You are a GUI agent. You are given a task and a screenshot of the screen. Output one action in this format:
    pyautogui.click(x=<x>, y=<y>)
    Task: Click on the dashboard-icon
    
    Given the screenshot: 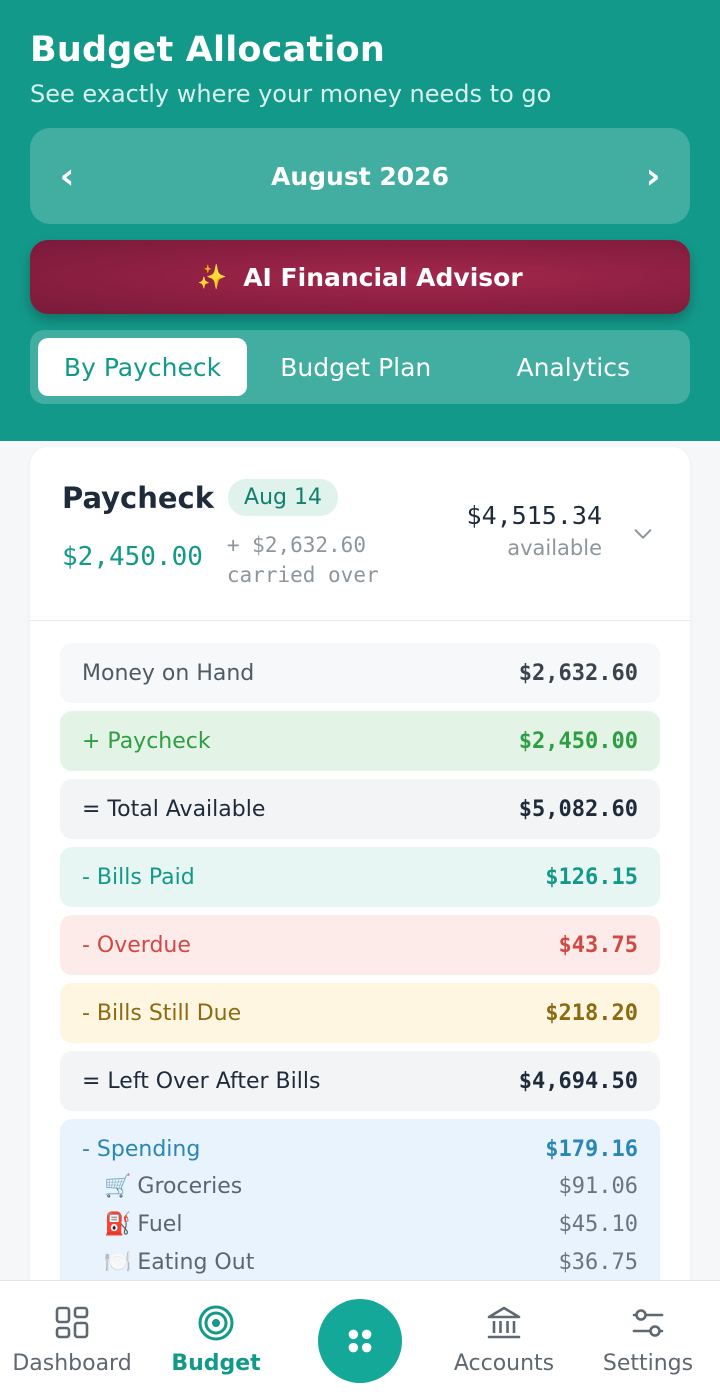 What is the action you would take?
    pyautogui.click(x=72, y=1322)
    